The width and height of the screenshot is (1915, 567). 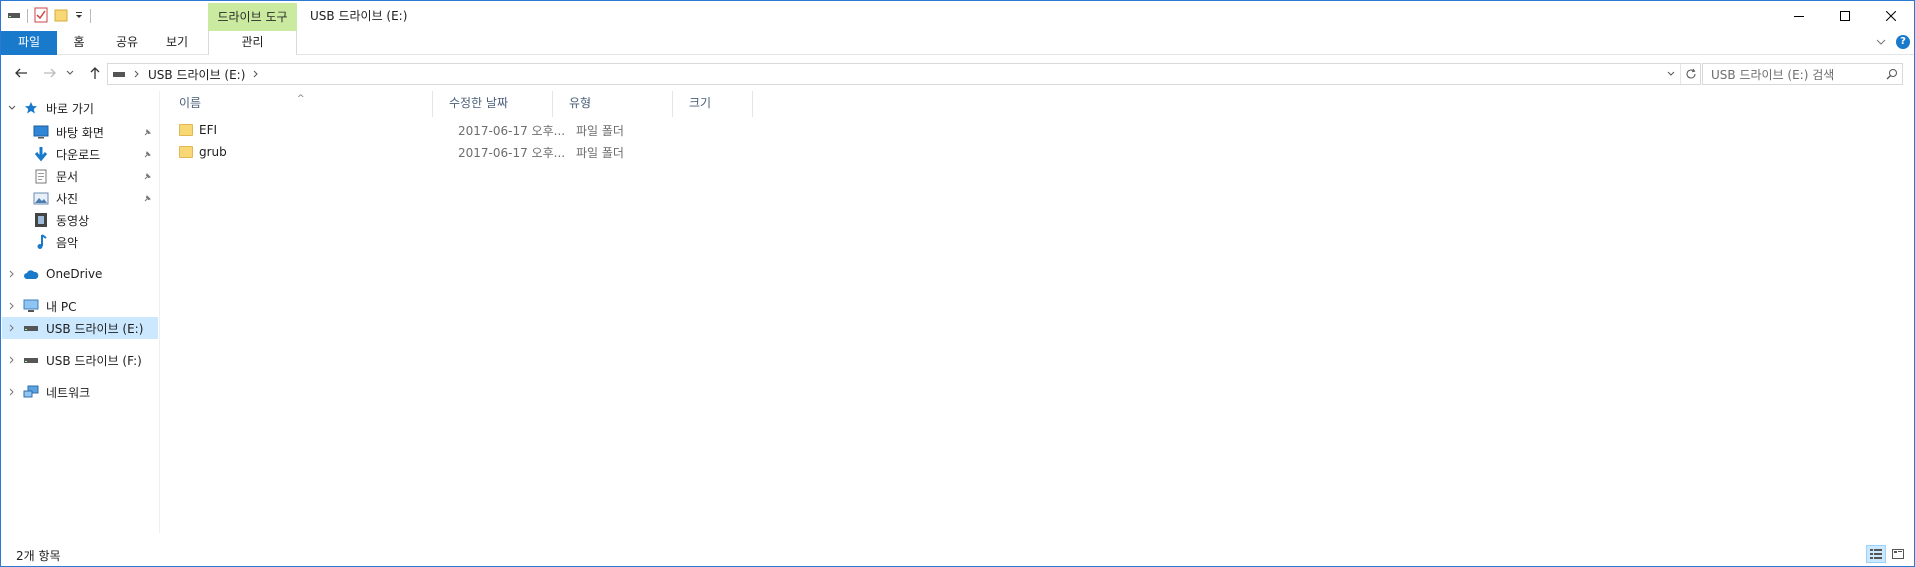 I want to click on column-header-size: 크기, so click(x=713, y=104).